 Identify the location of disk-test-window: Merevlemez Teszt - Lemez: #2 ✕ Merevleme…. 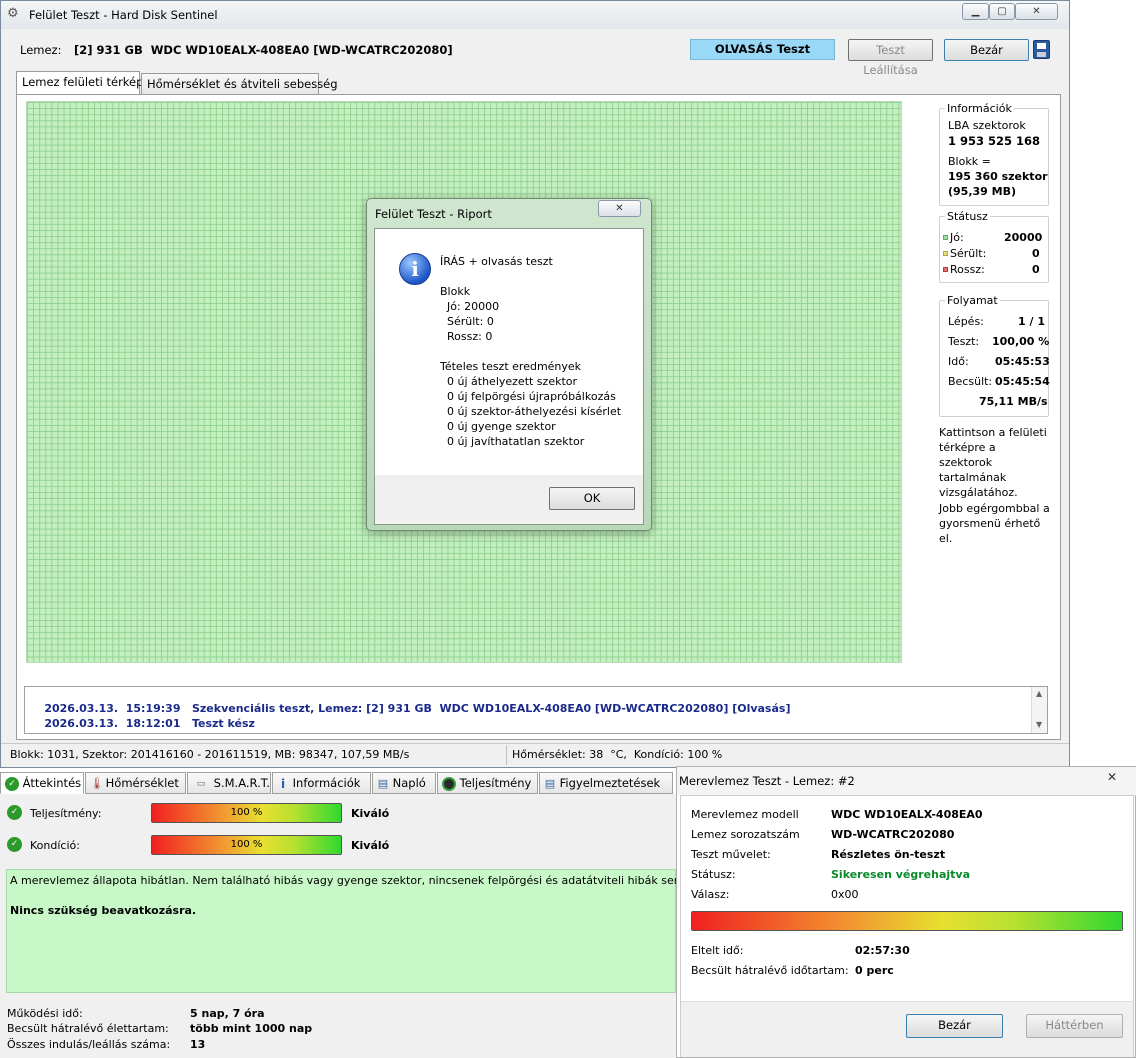
(906, 912).